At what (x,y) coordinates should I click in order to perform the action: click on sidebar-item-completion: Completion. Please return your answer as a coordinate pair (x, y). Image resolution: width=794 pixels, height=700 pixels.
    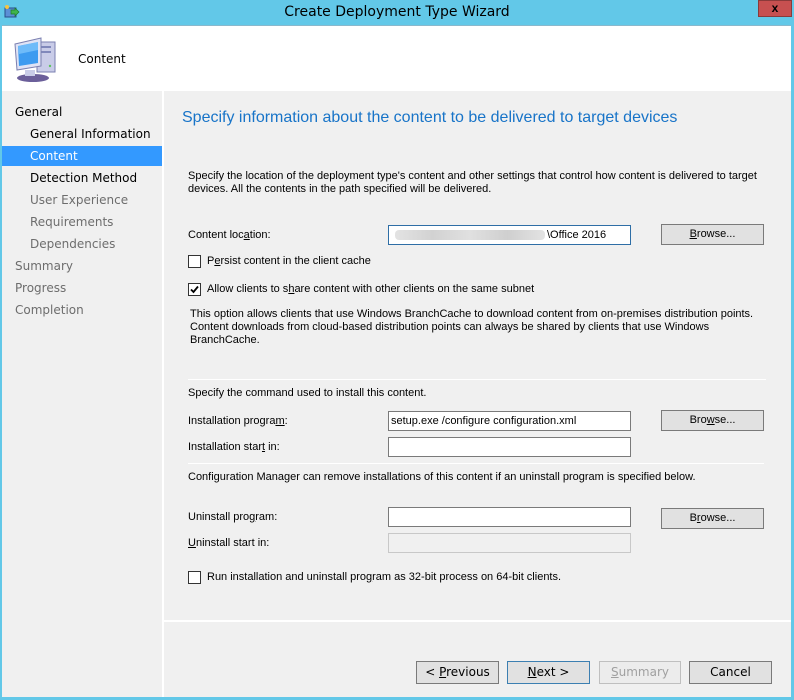
    Looking at the image, I should click on (49, 310).